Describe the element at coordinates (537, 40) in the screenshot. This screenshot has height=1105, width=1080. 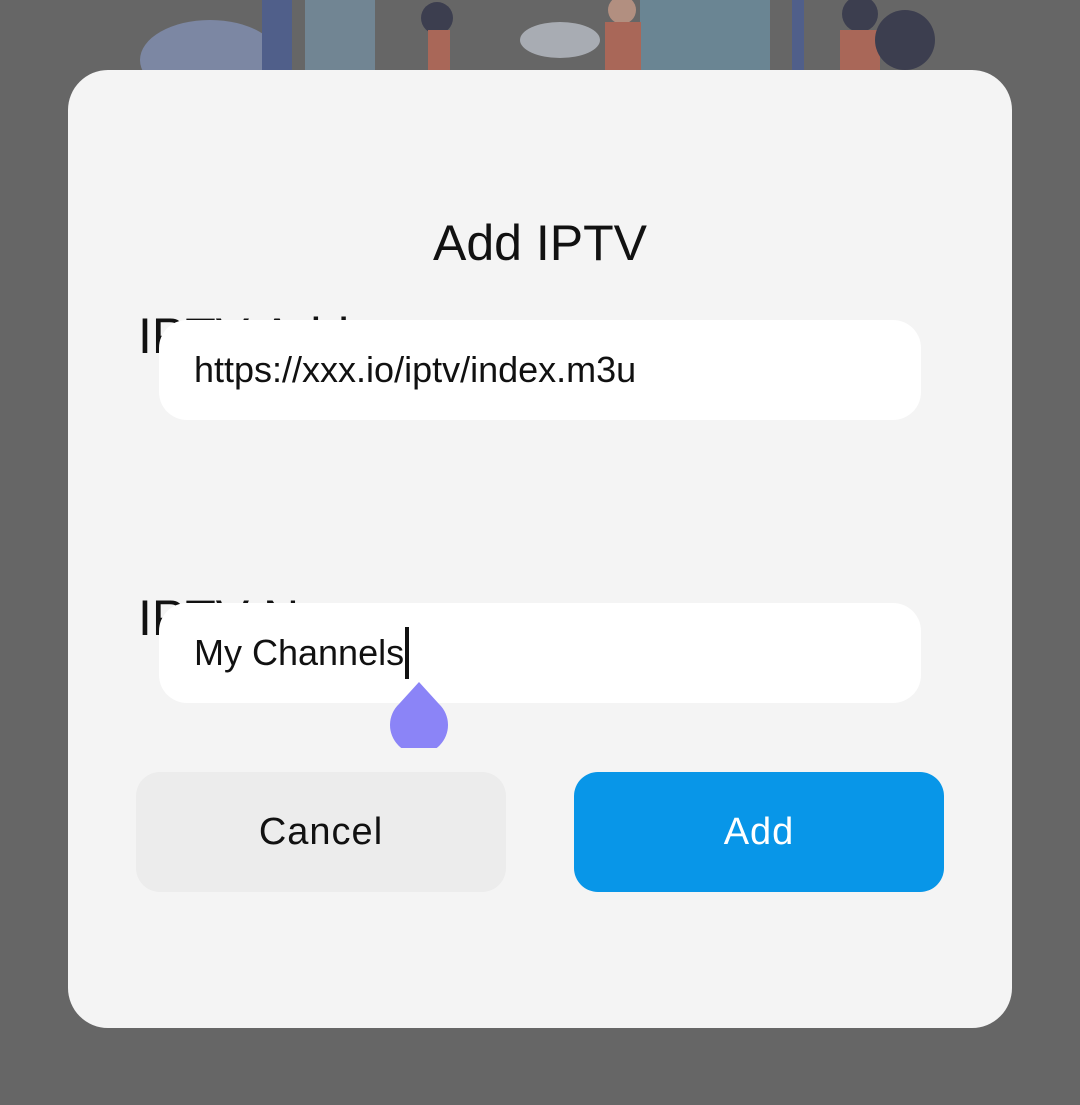
I see `background-illustration` at that location.